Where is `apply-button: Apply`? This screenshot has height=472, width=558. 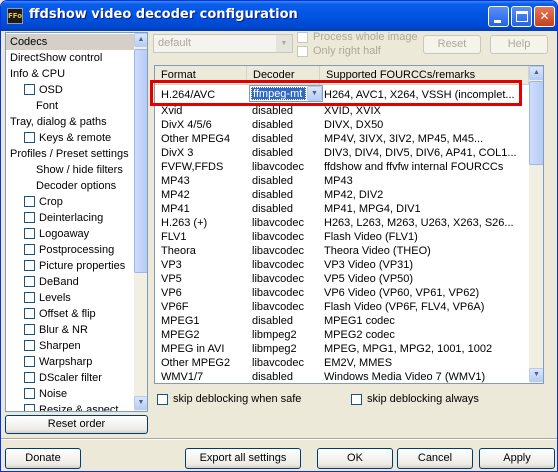 apply-button: Apply is located at coordinates (517, 458).